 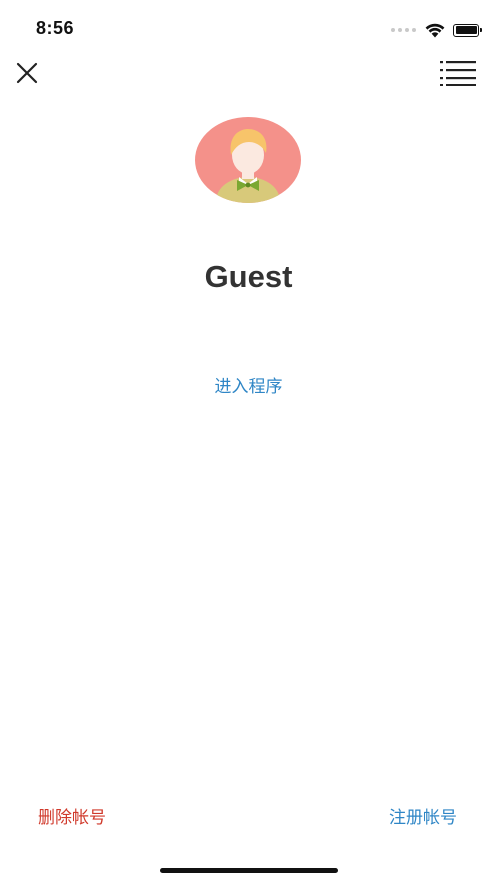 I want to click on status-bar: 8:56, so click(x=248, y=29).